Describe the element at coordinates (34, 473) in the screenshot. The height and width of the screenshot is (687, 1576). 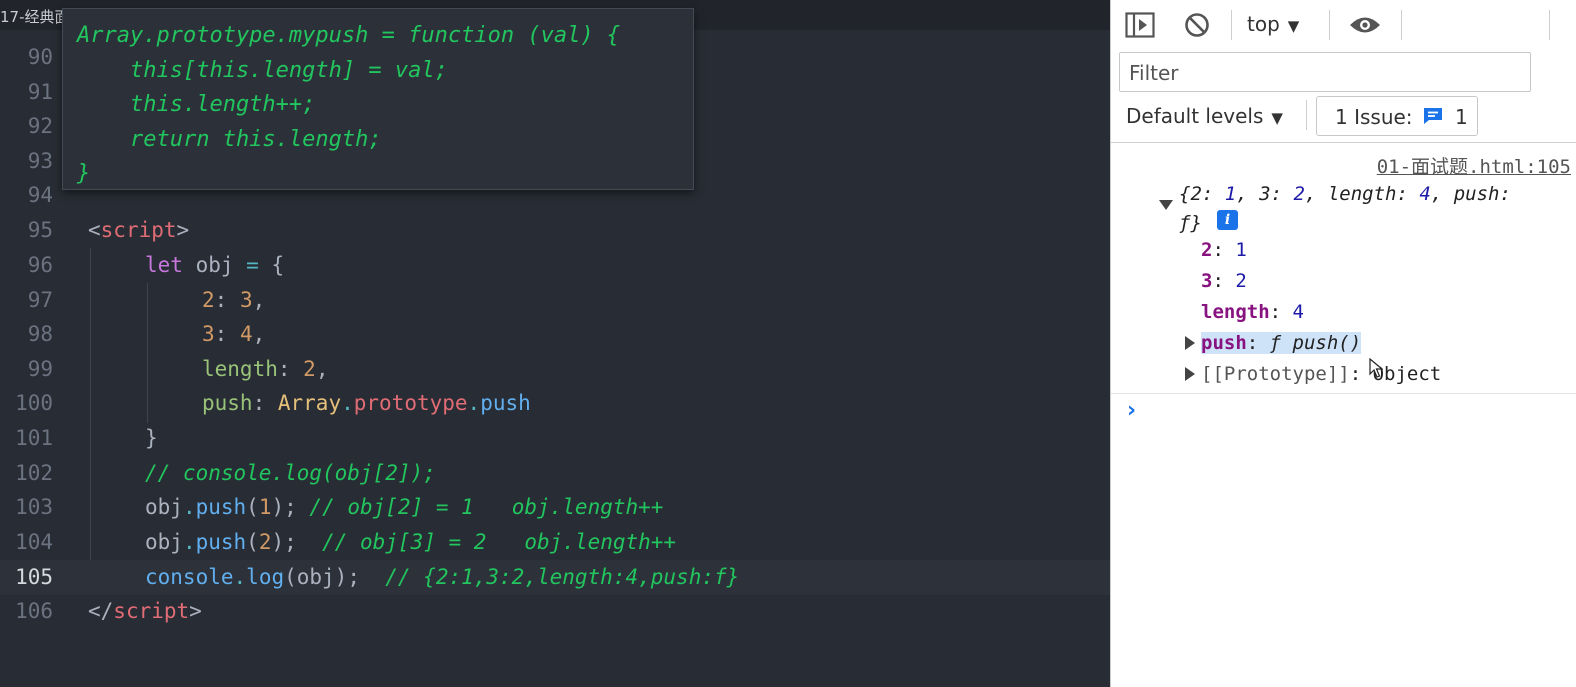
I see `line-number: 102` at that location.